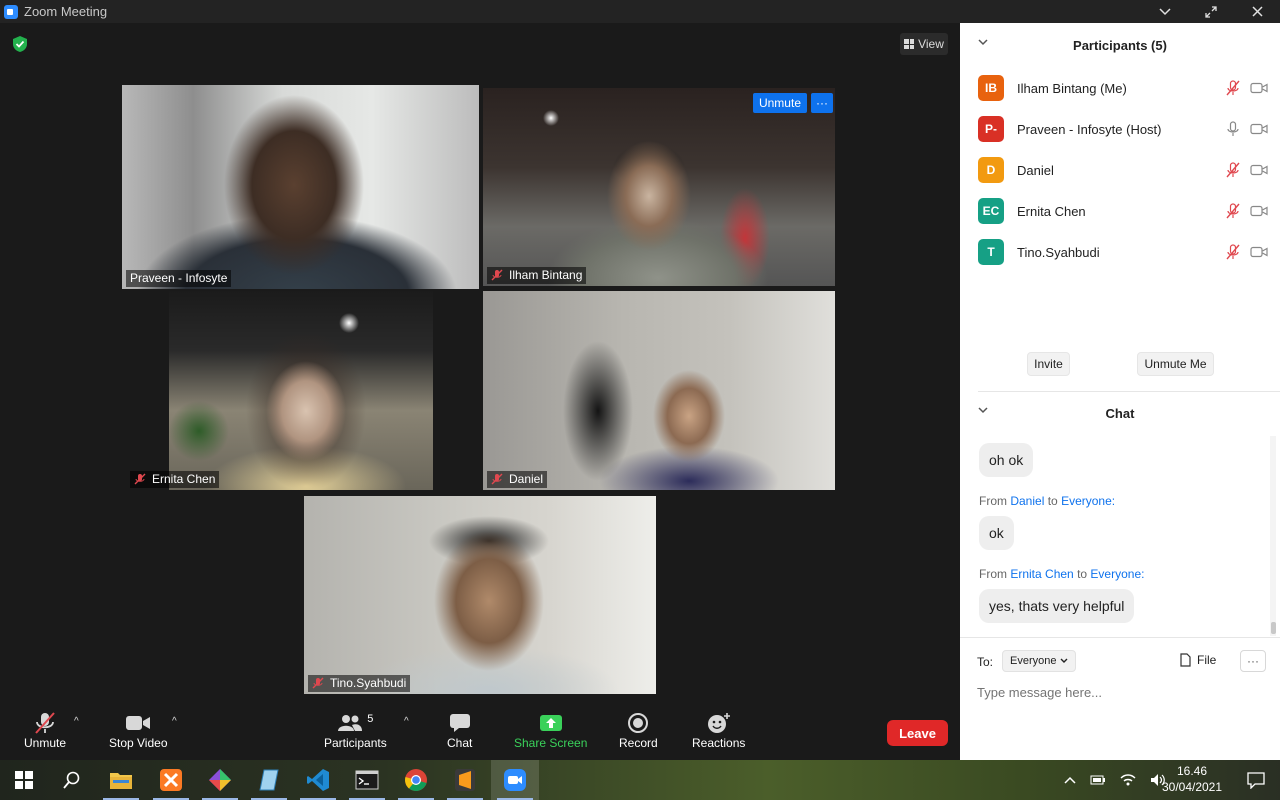 Image resolution: width=1280 pixels, height=800 pixels. Describe the element at coordinates (174, 721) in the screenshot. I see `video-options-caret: ^` at that location.